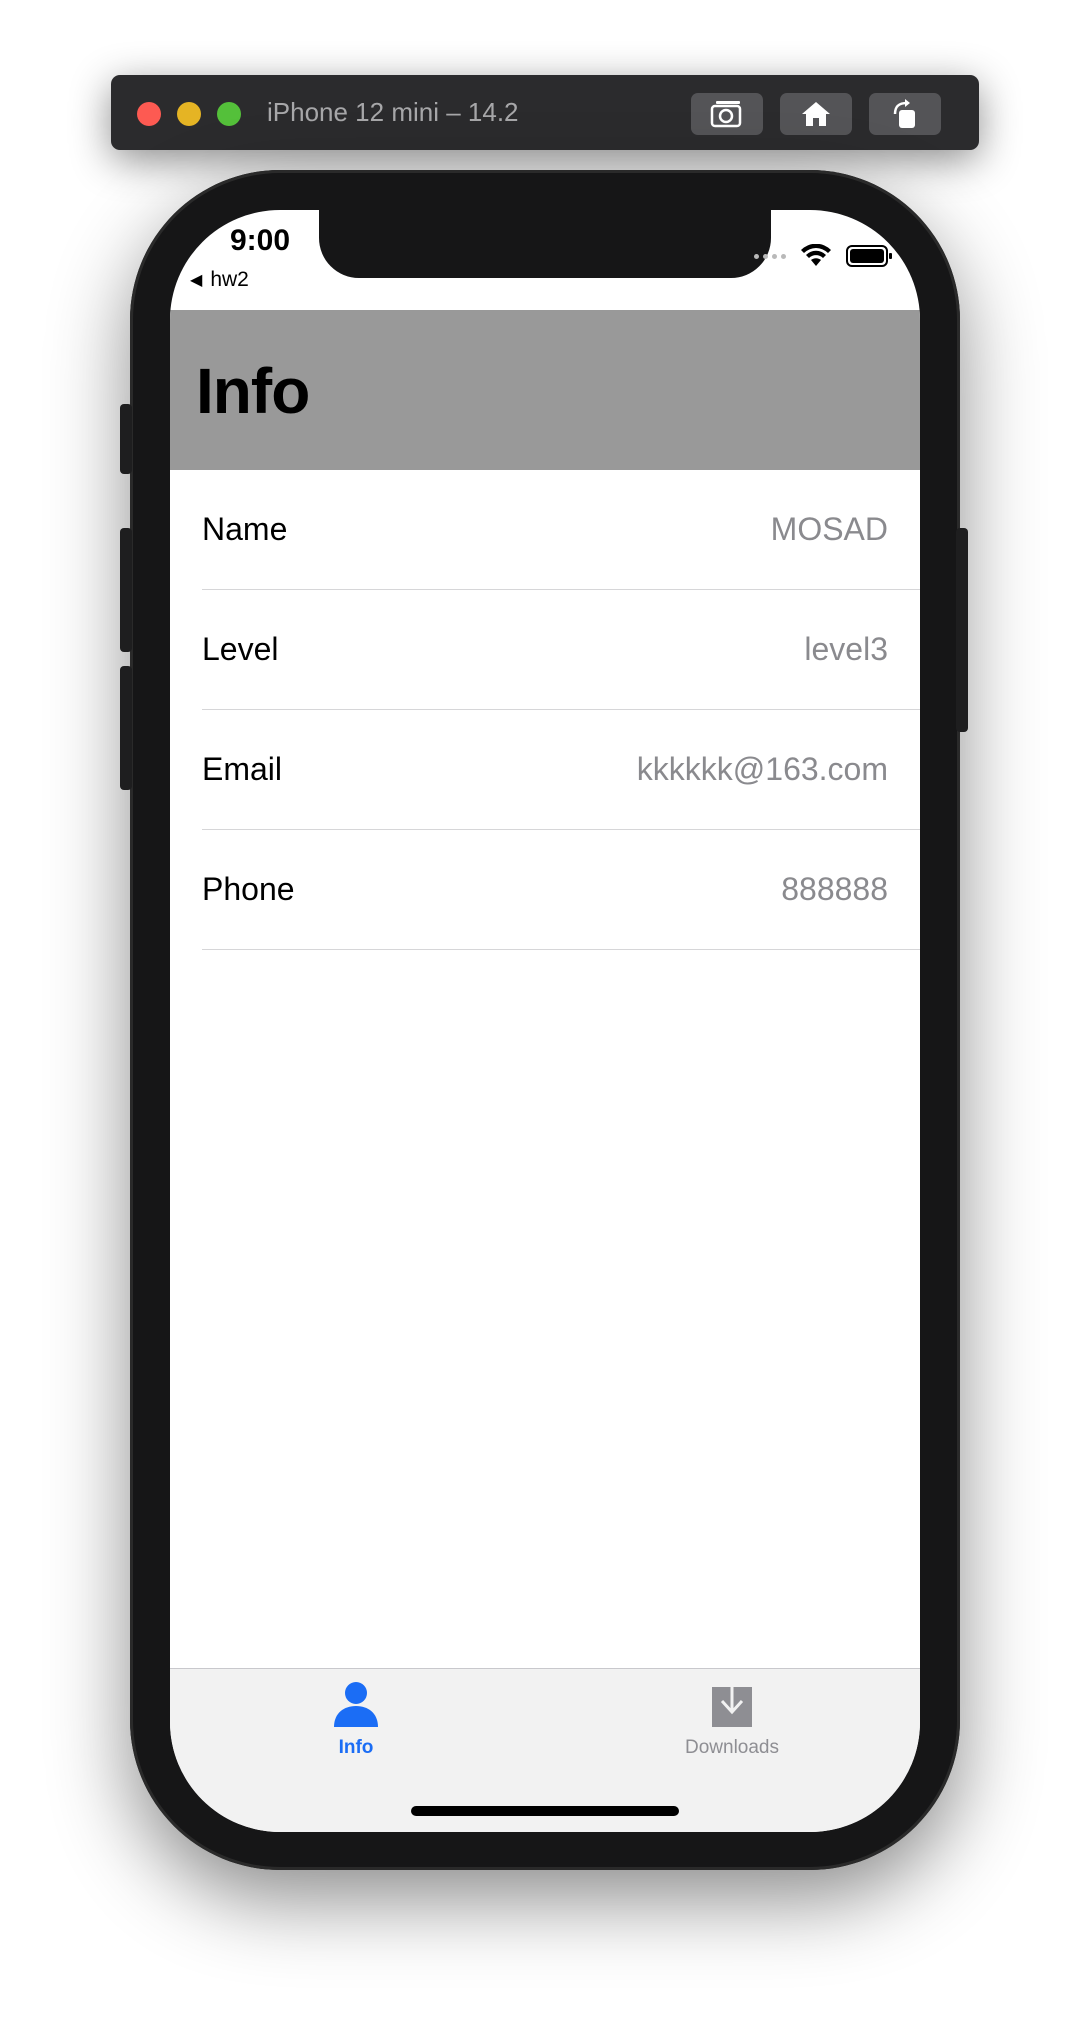 The width and height of the screenshot is (1090, 2022). Describe the element at coordinates (189, 114) in the screenshot. I see `minimize-window-button` at that location.